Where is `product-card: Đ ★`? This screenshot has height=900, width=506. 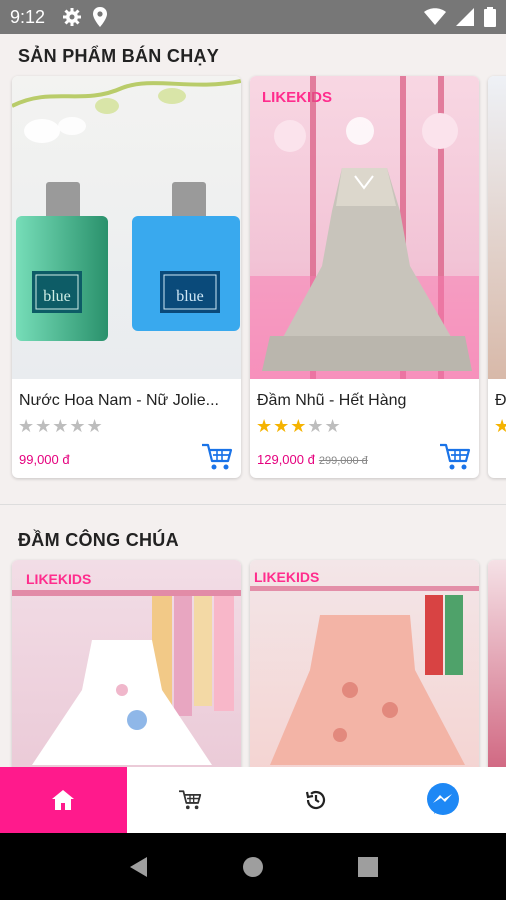 product-card: Đ ★ is located at coordinates (497, 277).